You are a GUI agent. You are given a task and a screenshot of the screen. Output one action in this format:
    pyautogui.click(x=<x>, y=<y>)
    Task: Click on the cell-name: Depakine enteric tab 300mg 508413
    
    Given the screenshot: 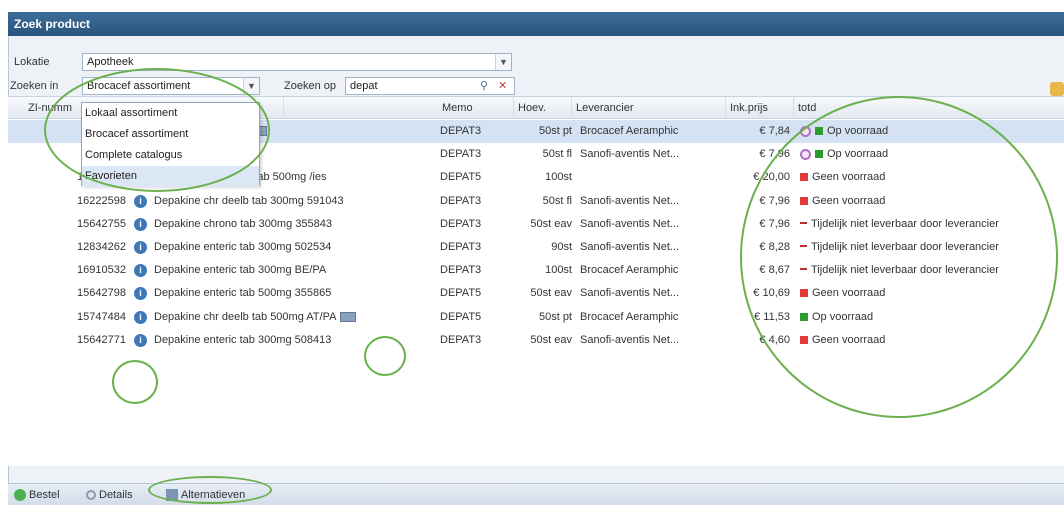 What is the action you would take?
    pyautogui.click(x=294, y=340)
    